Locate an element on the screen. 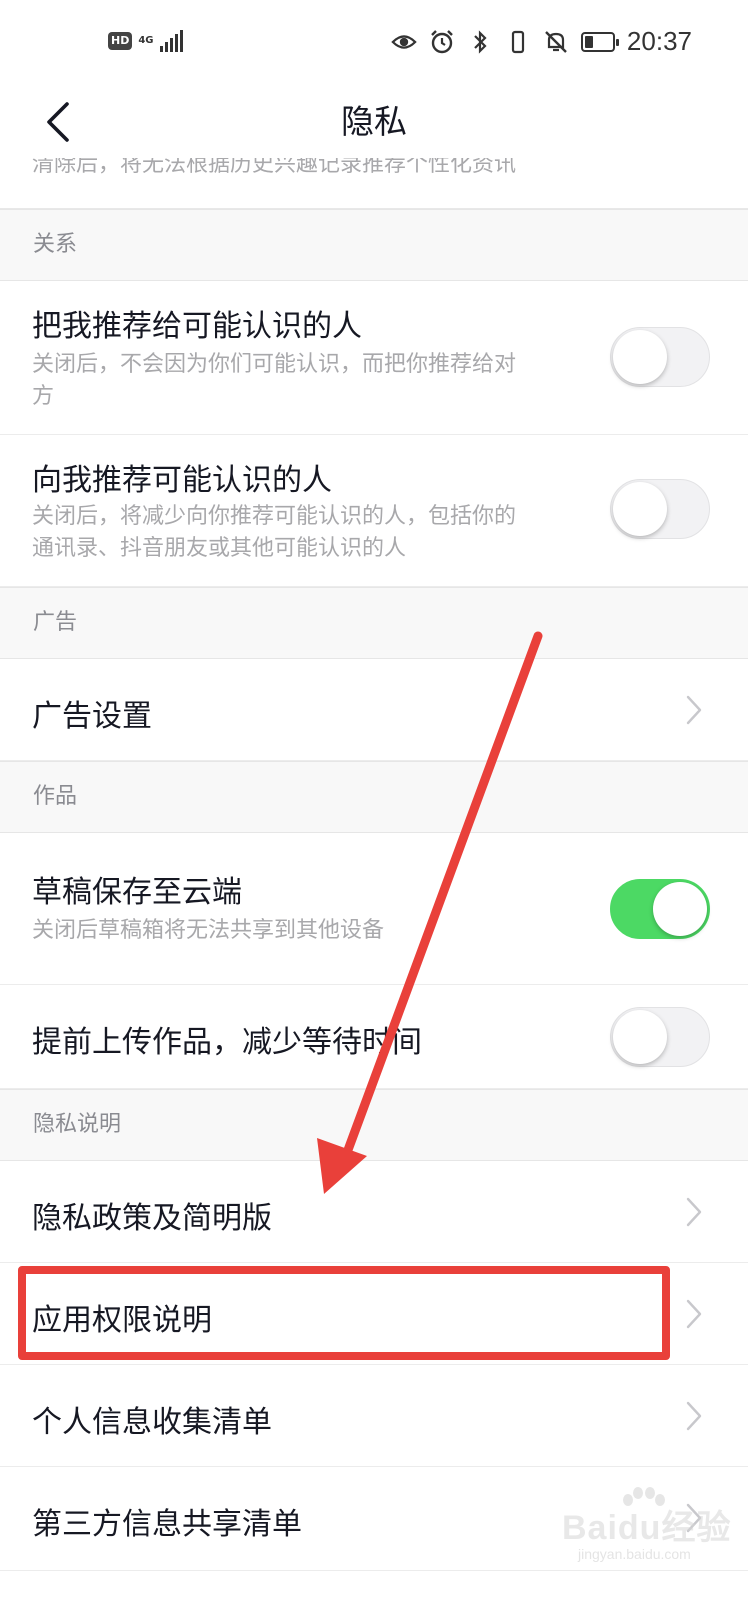 The image size is (748, 1600). setting-description: 关闭后，将减少向你推荐可能认识的人，包括你的 通讯录、抖音朋友或其他可能认识的人 is located at coordinates (274, 532).